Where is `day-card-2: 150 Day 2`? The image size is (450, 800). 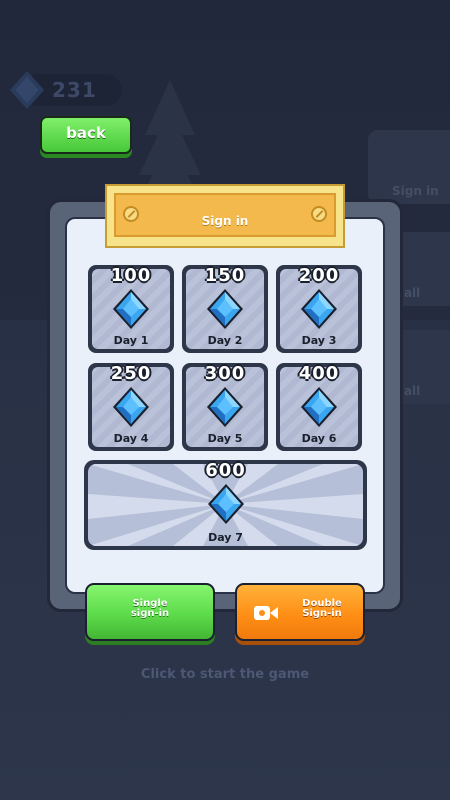
day-card-2: 150 Day 2 is located at coordinates (225, 309).